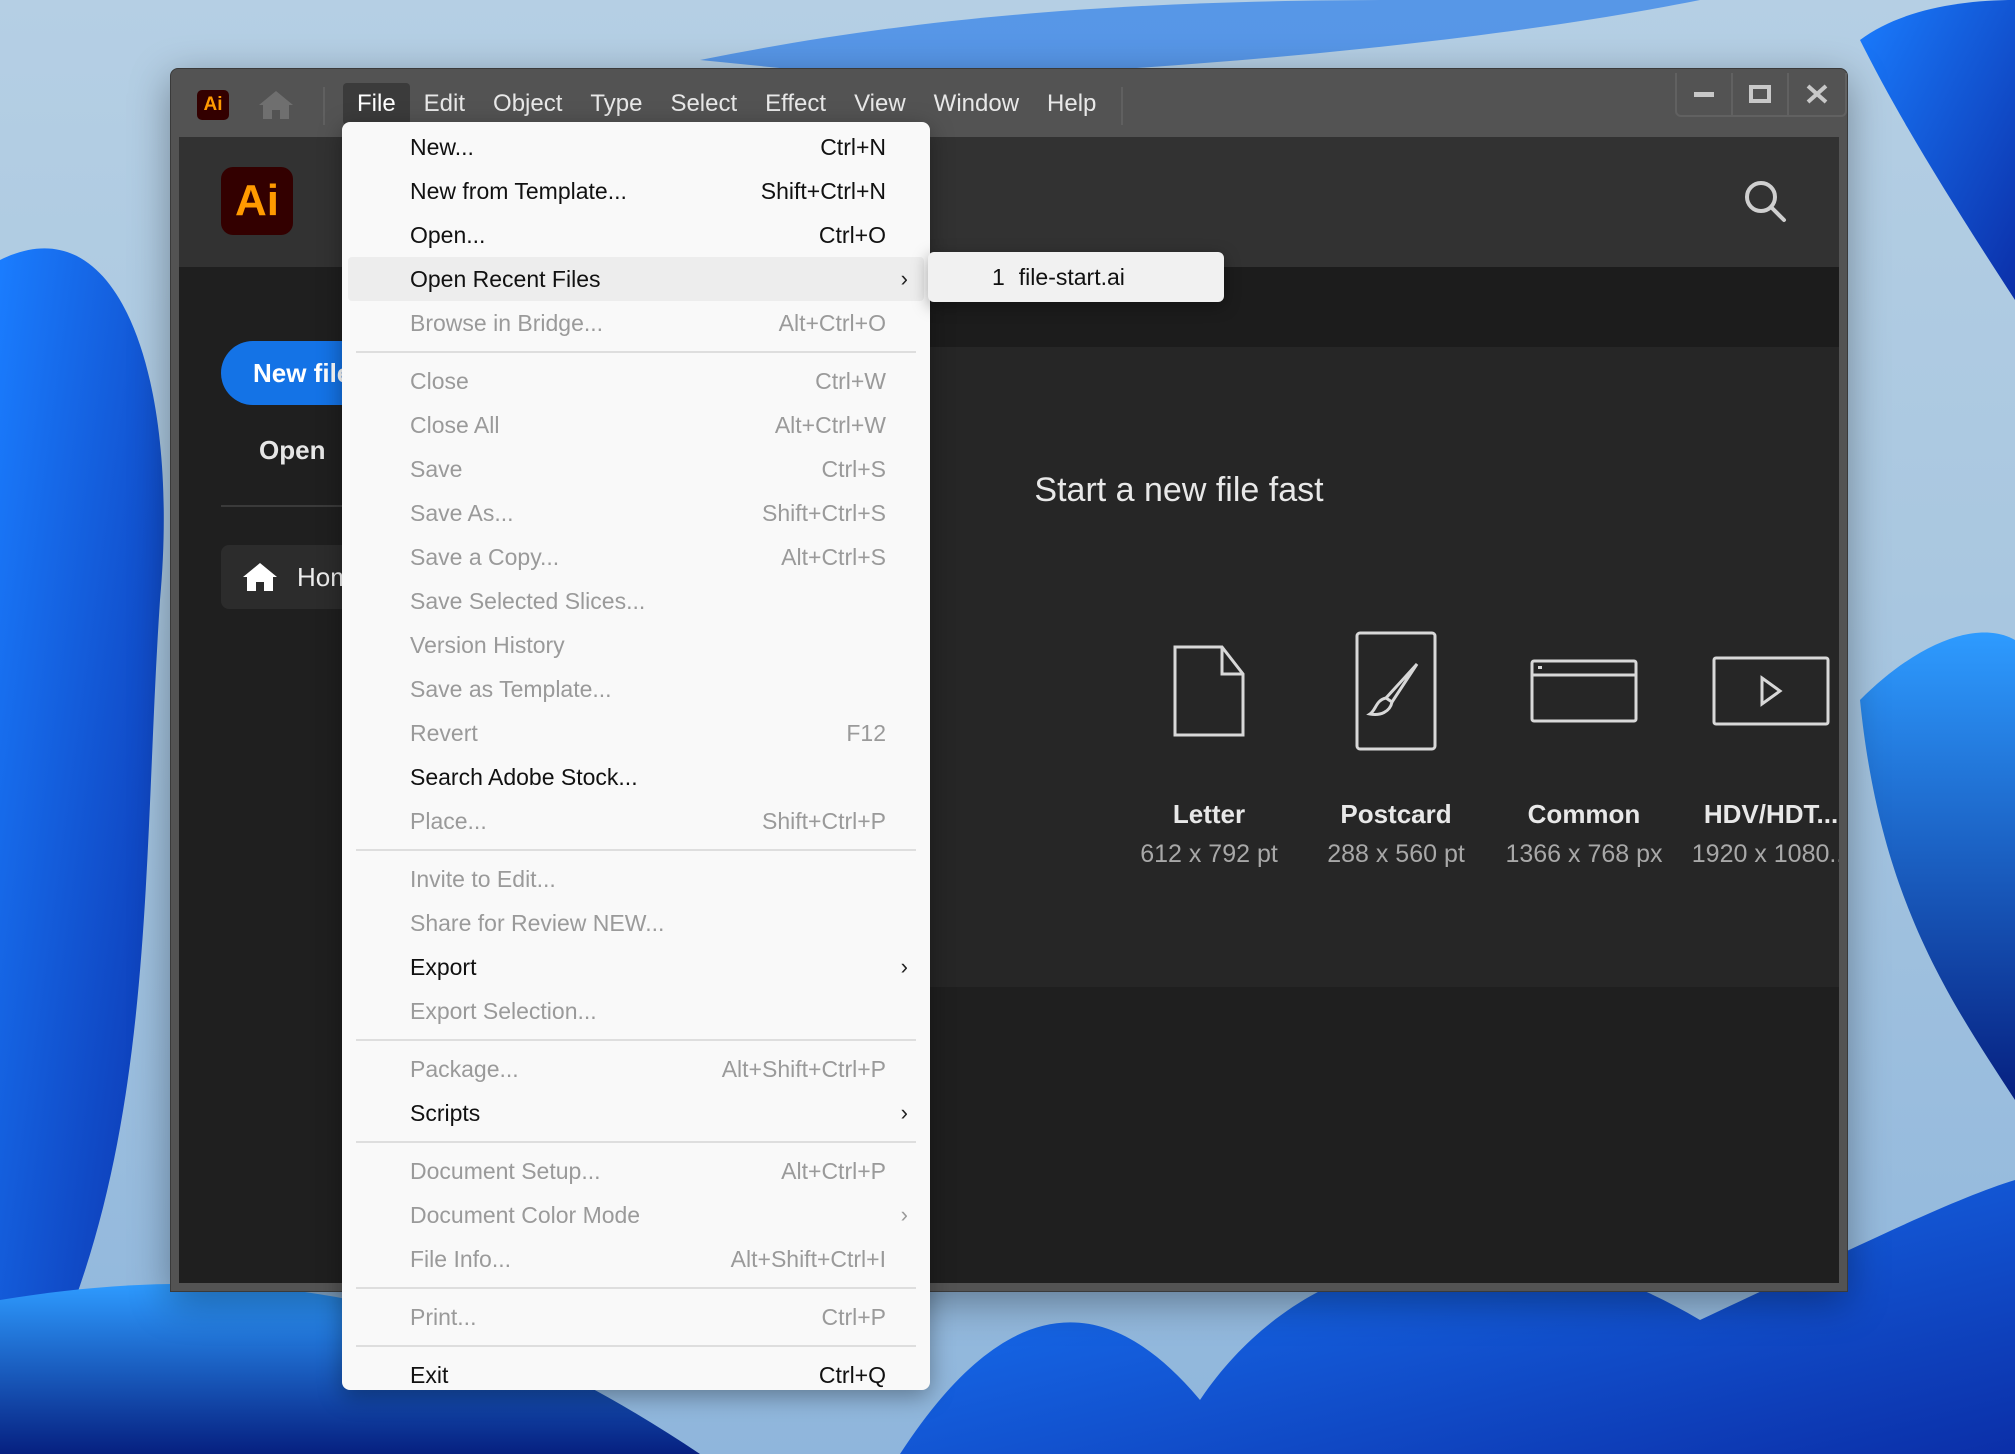 Image resolution: width=2015 pixels, height=1454 pixels. Describe the element at coordinates (850, 380) in the screenshot. I see `menu-item-shortcut: Ctrl+W` at that location.